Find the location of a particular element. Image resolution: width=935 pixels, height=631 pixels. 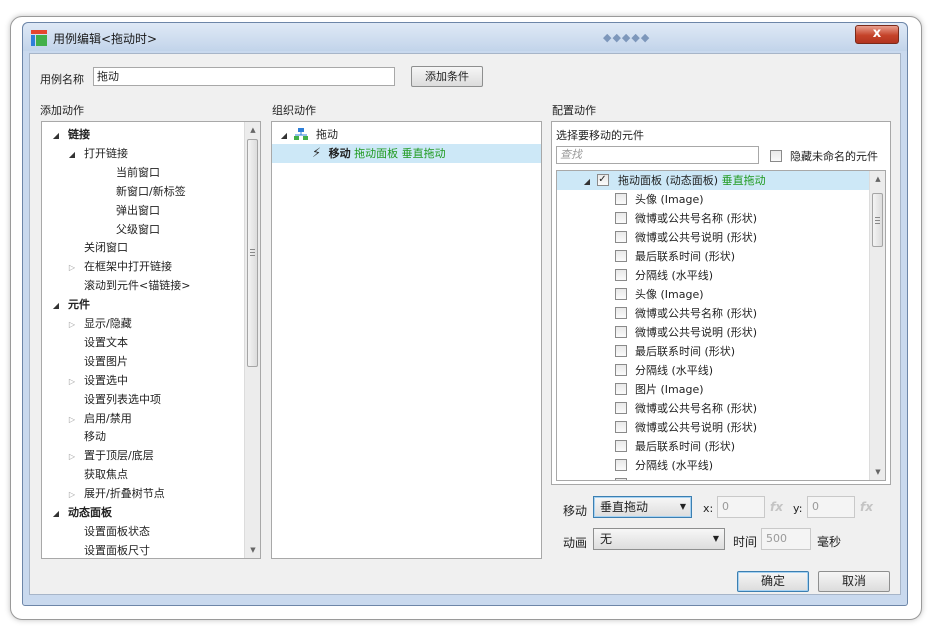

close-button: x is located at coordinates (877, 34).